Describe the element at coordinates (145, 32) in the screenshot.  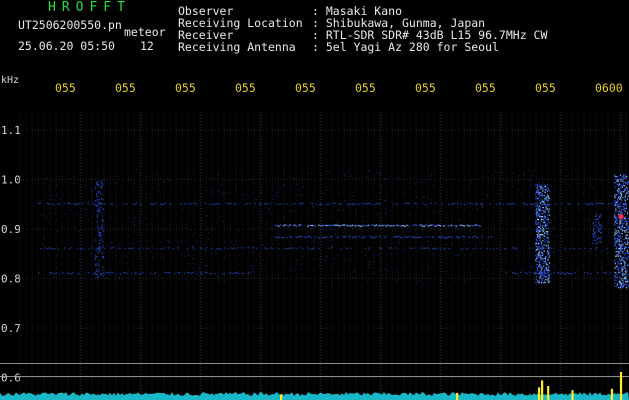
I see `detection-type: meteor` at that location.